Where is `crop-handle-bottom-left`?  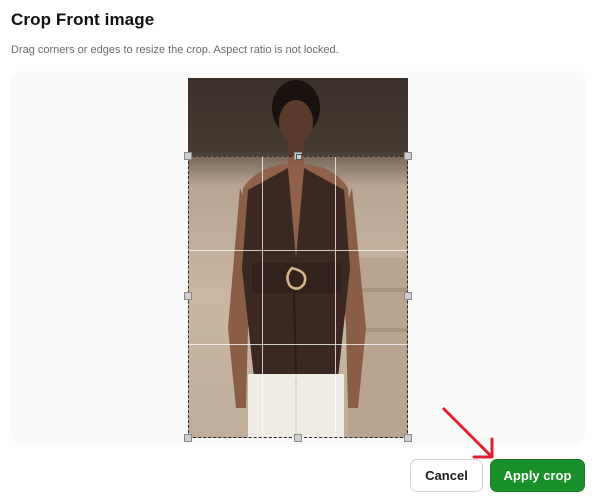 crop-handle-bottom-left is located at coordinates (188, 438).